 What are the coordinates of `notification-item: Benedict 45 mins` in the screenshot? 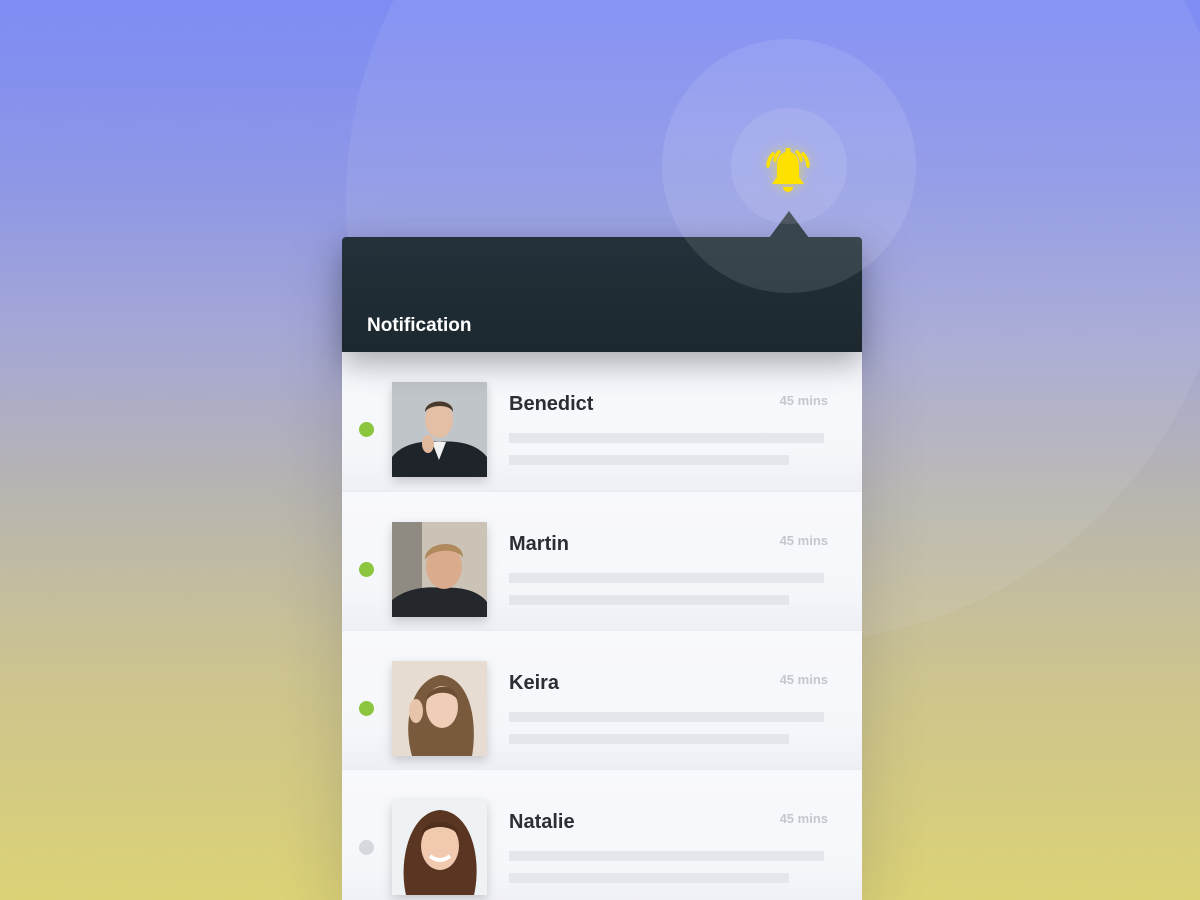 It's located at (602, 421).